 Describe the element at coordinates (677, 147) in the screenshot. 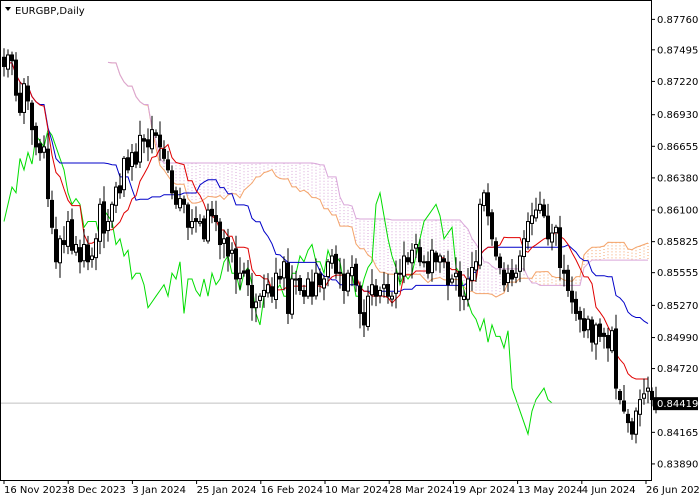

I see `y-tick-label: 0.86655` at that location.